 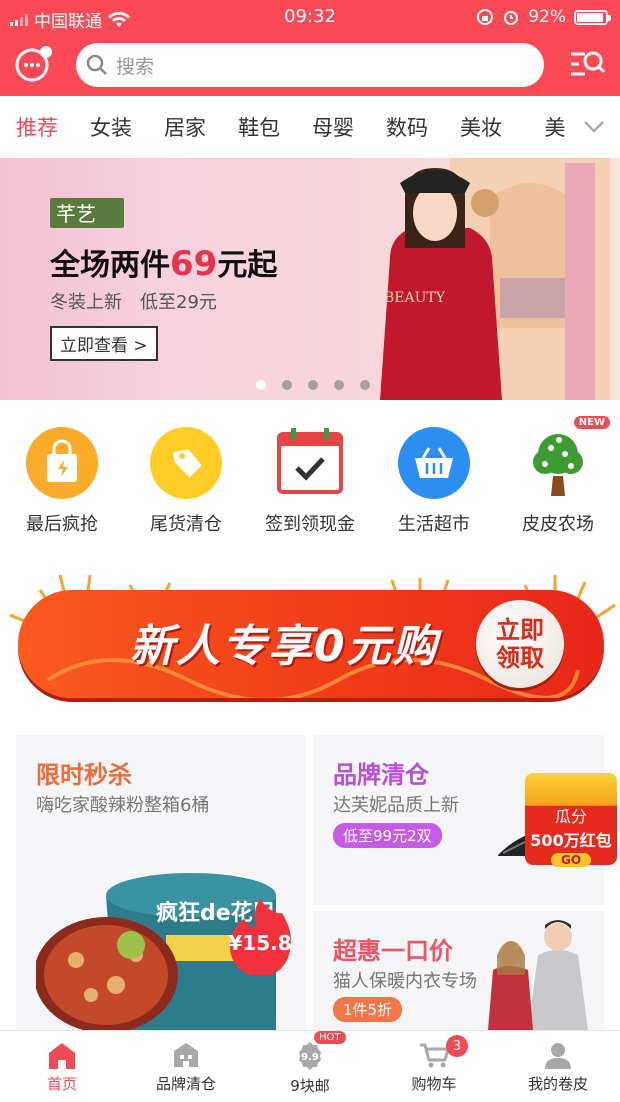 I want to click on banner-view-button: 立即查看 >, so click(x=104, y=343).